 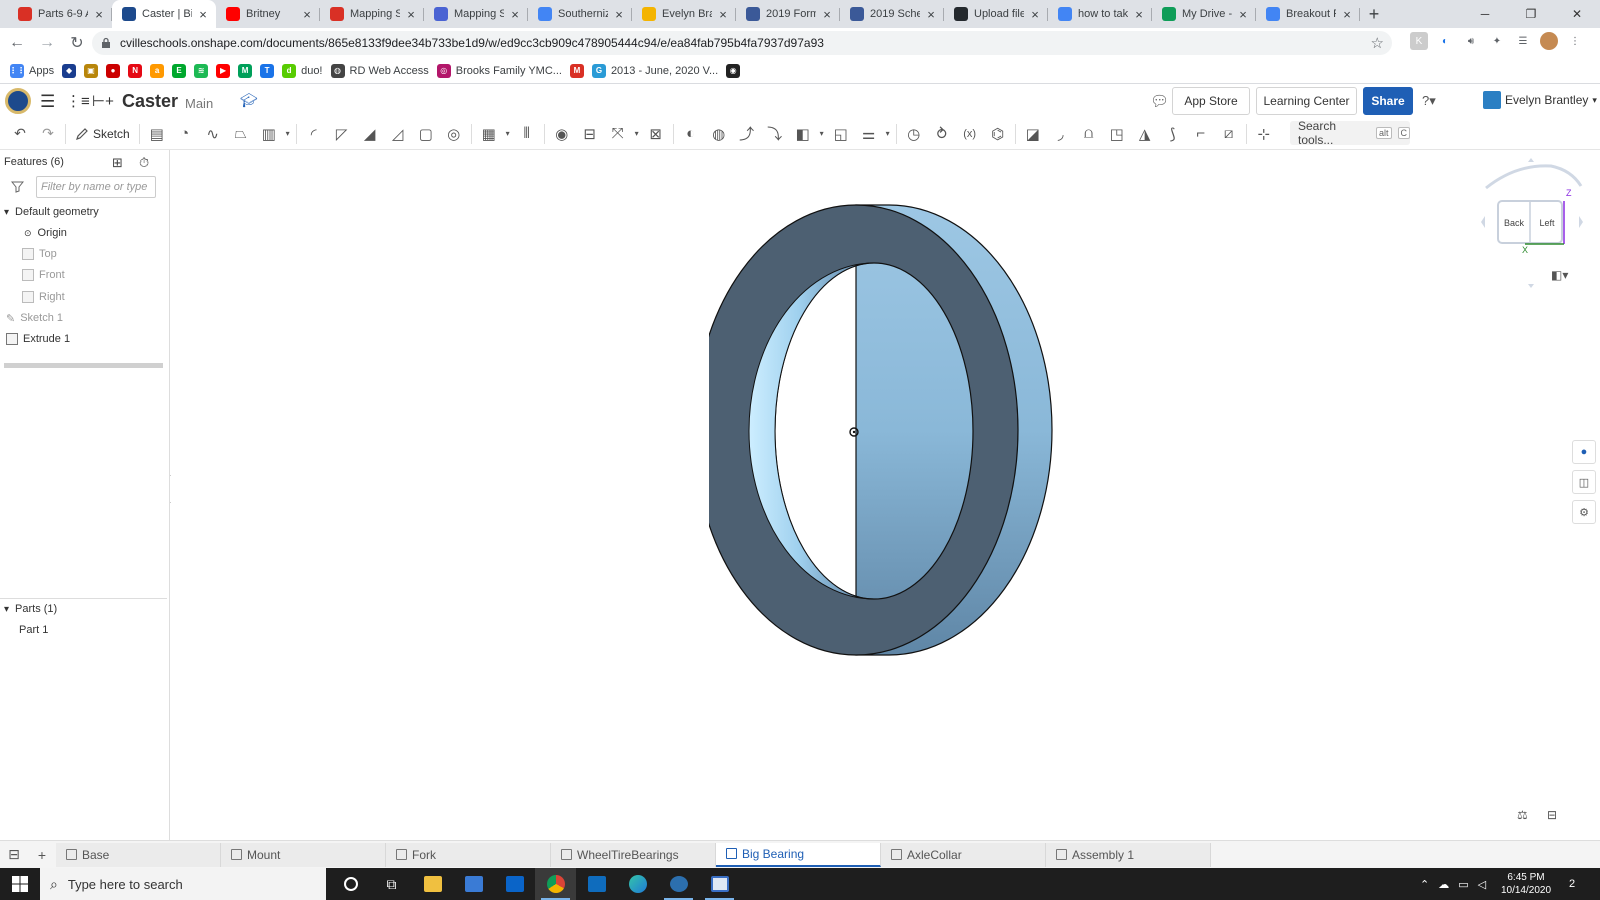 What do you see at coordinates (1173, 134) in the screenshot?
I see `form-icon: ⟆` at bounding box center [1173, 134].